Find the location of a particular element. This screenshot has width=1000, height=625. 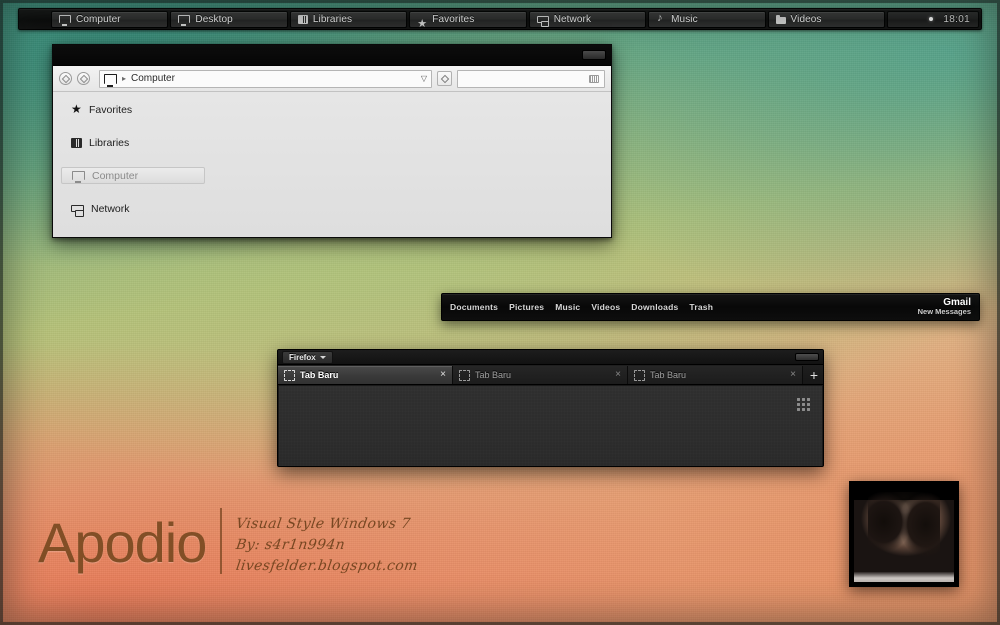

refresh-button is located at coordinates (444, 78).